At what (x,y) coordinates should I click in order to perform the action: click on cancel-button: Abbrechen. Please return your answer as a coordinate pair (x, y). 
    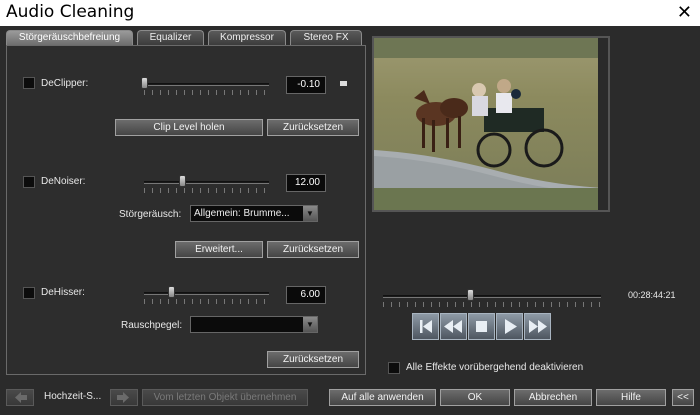
    Looking at the image, I should click on (553, 397).